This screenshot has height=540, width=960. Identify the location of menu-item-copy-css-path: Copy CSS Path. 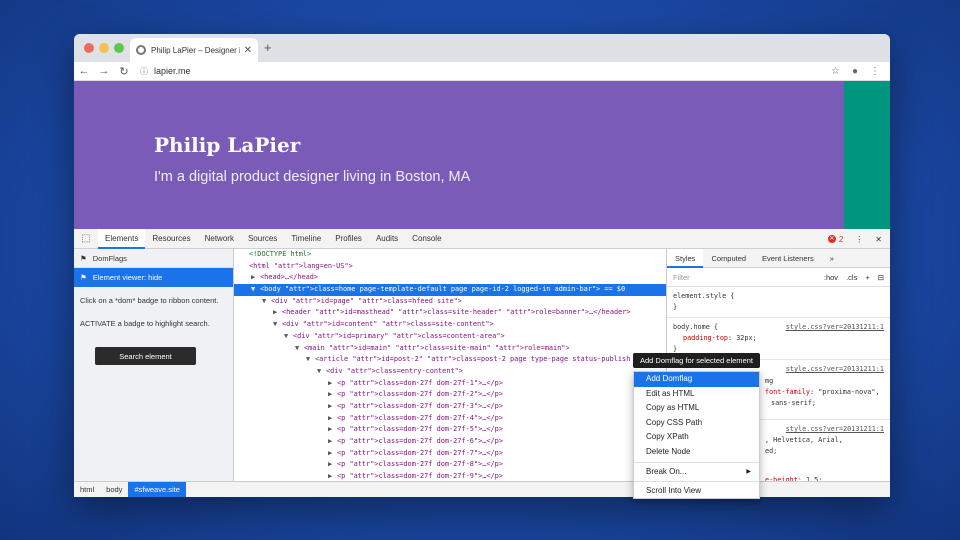
(696, 423).